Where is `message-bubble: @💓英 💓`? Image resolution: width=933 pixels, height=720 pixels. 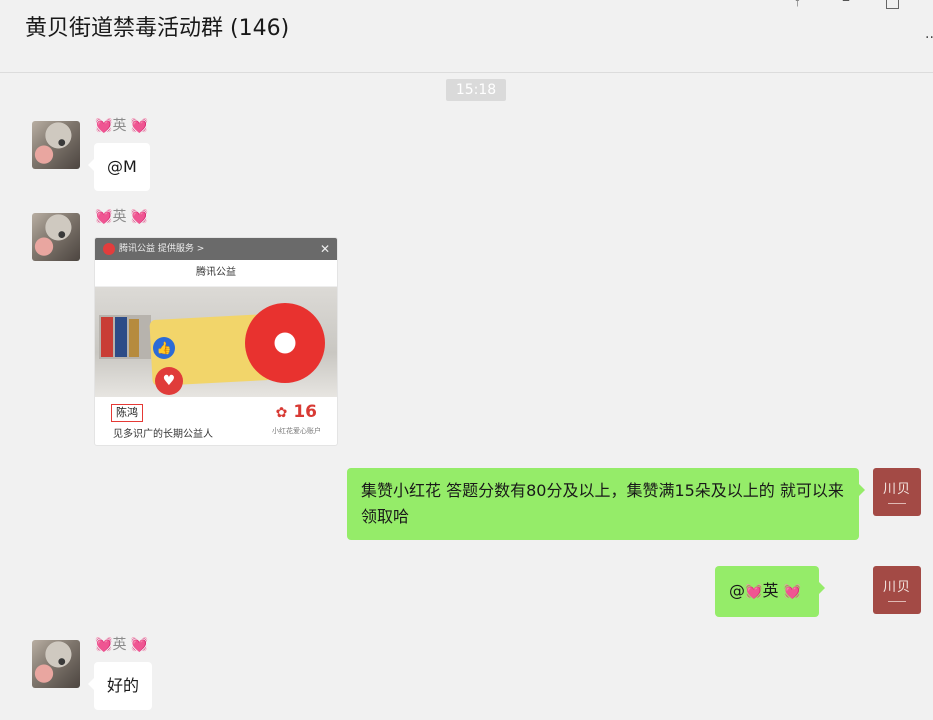 message-bubble: @💓英 💓 is located at coordinates (770, 591).